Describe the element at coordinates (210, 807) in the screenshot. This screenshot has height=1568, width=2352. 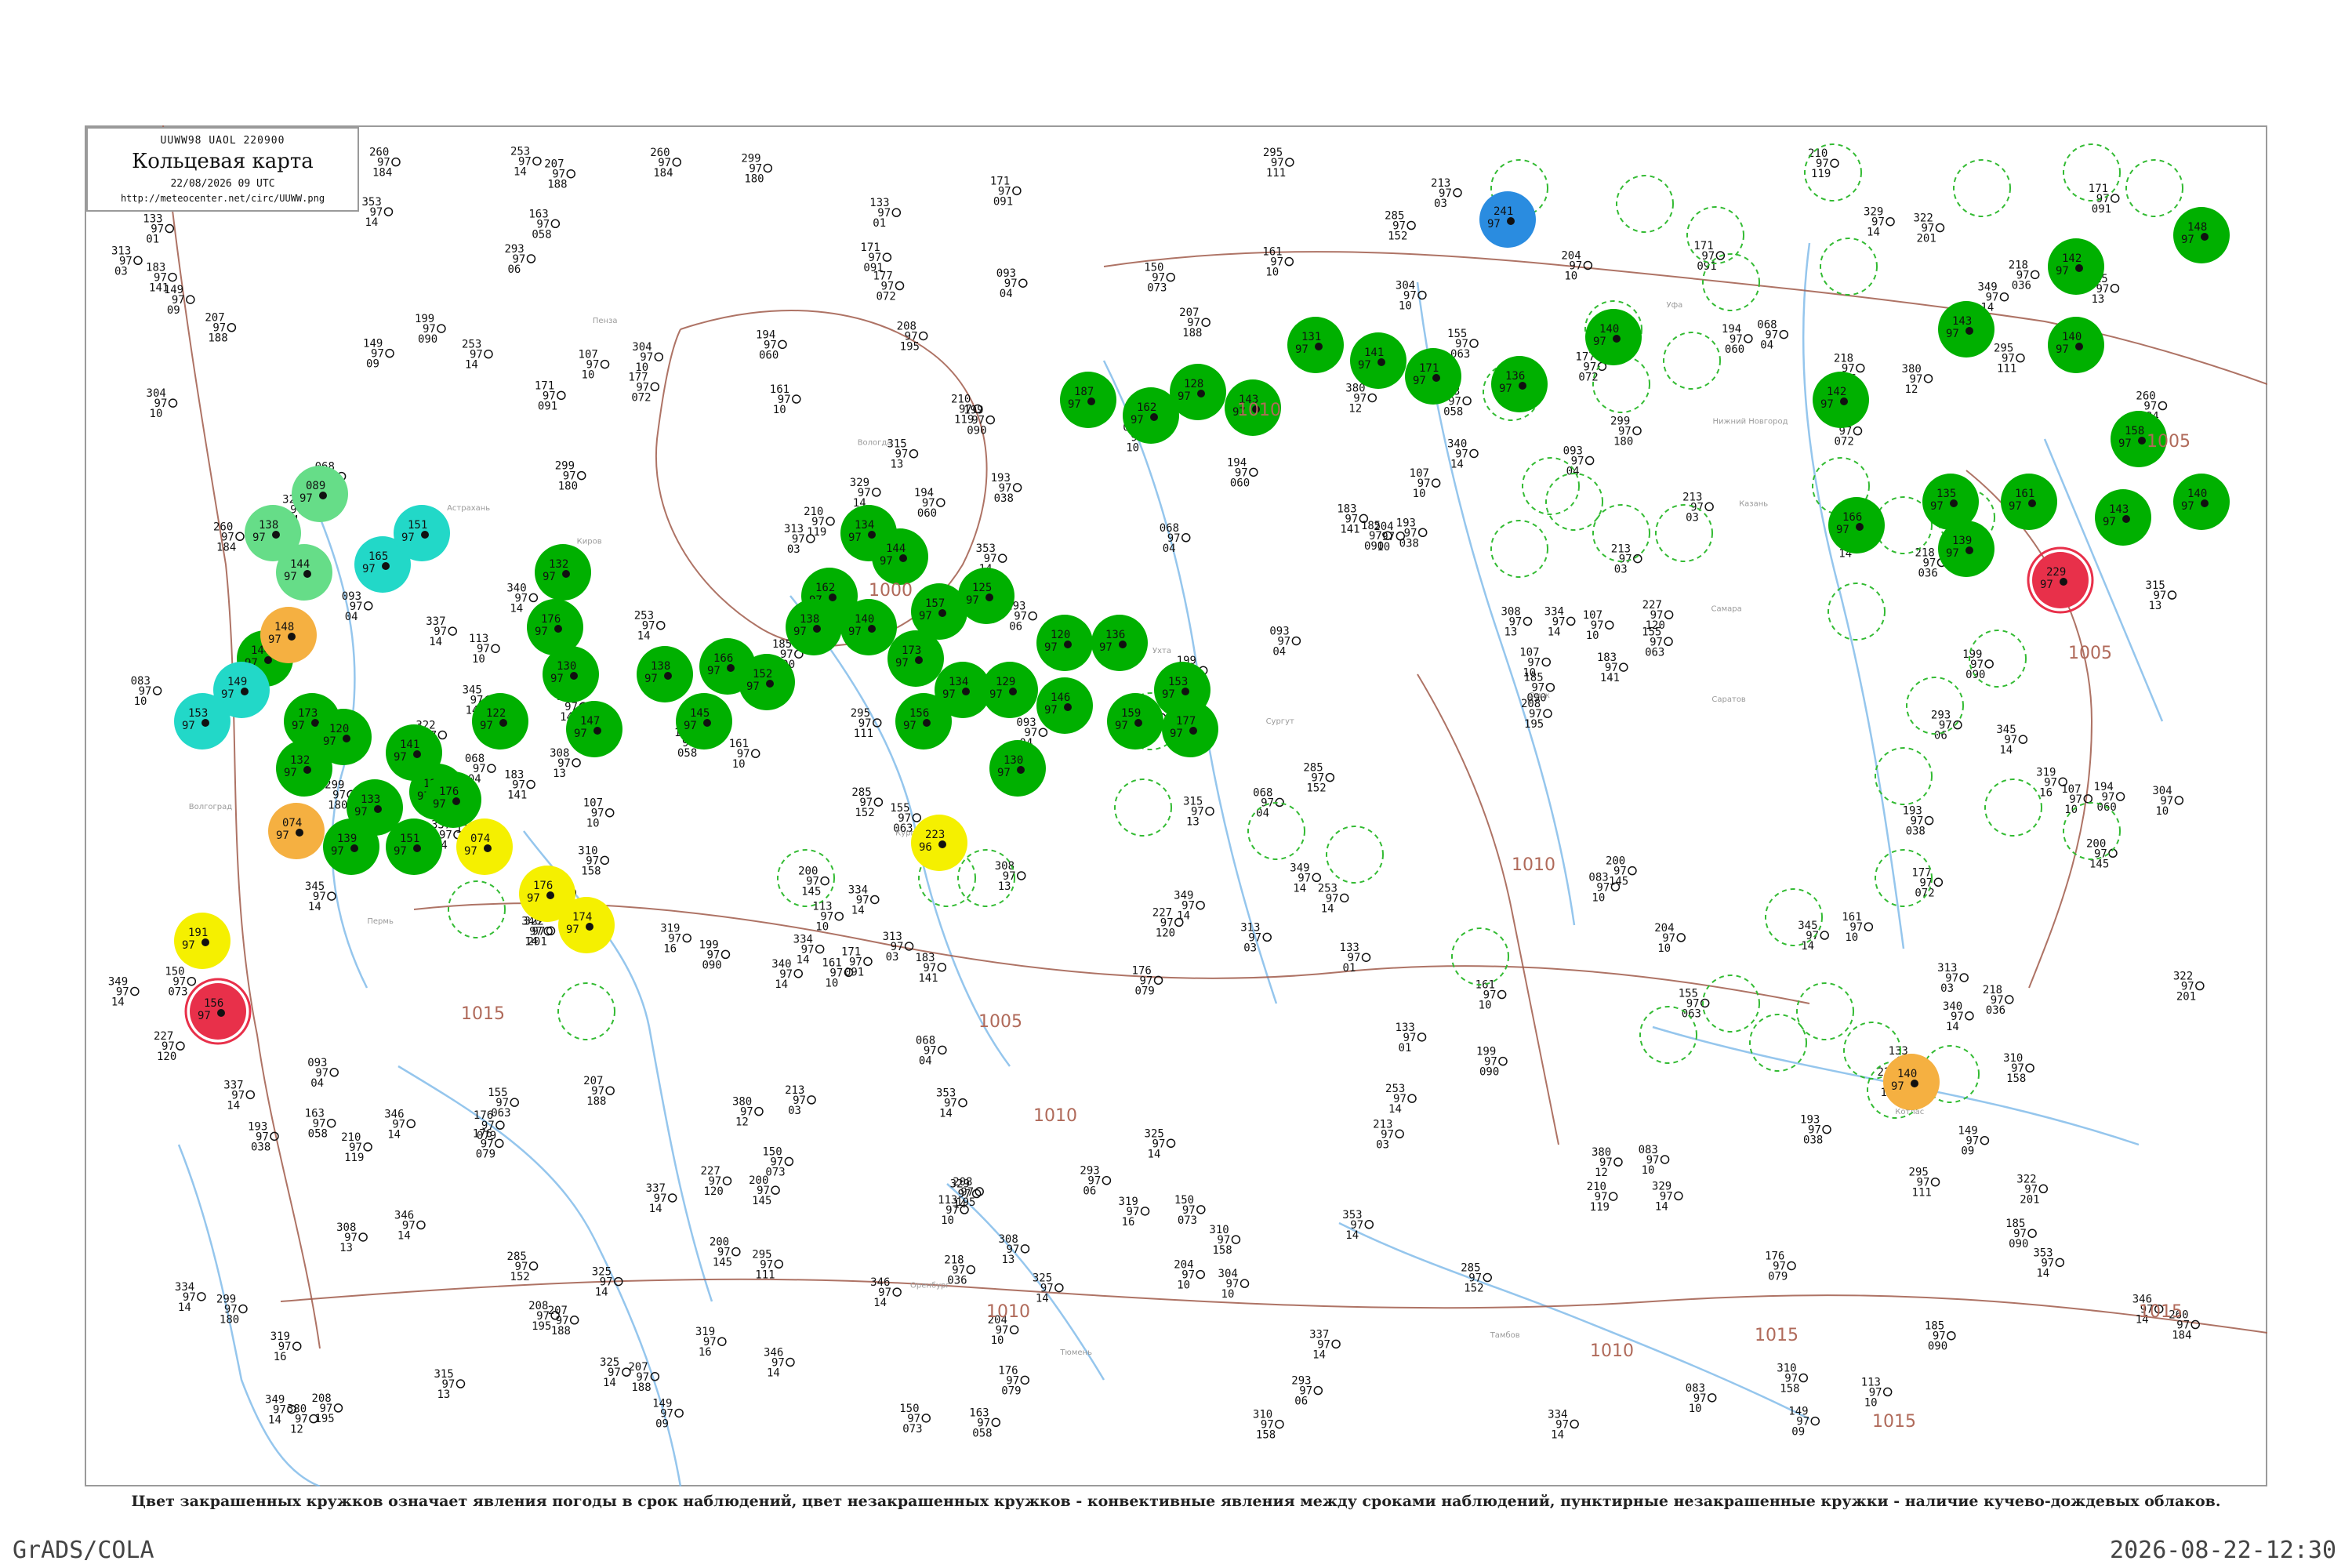
I see `place-name: Волгоград` at that location.